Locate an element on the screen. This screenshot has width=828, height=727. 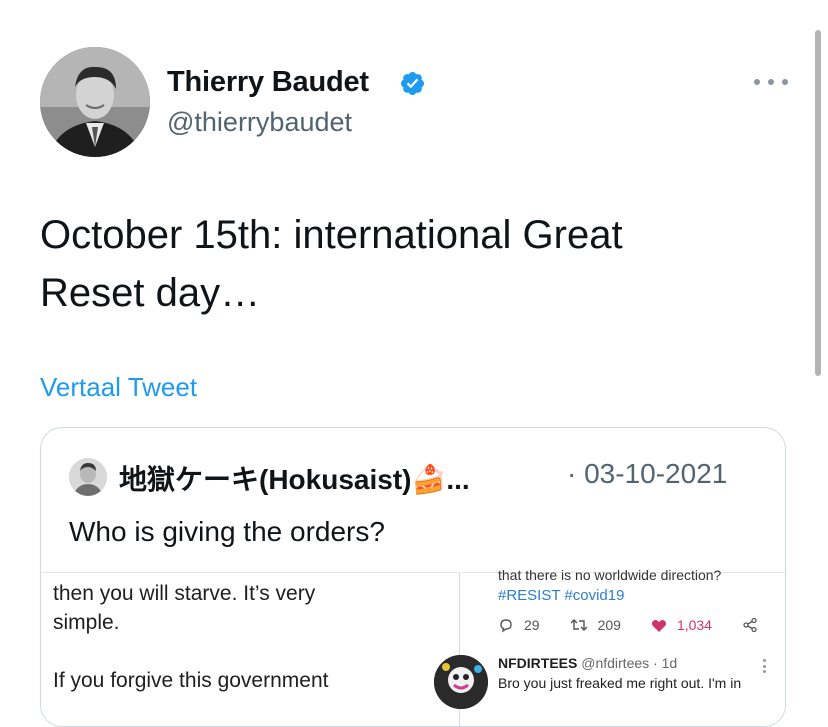
media-text-line: simple. is located at coordinates (86, 622).